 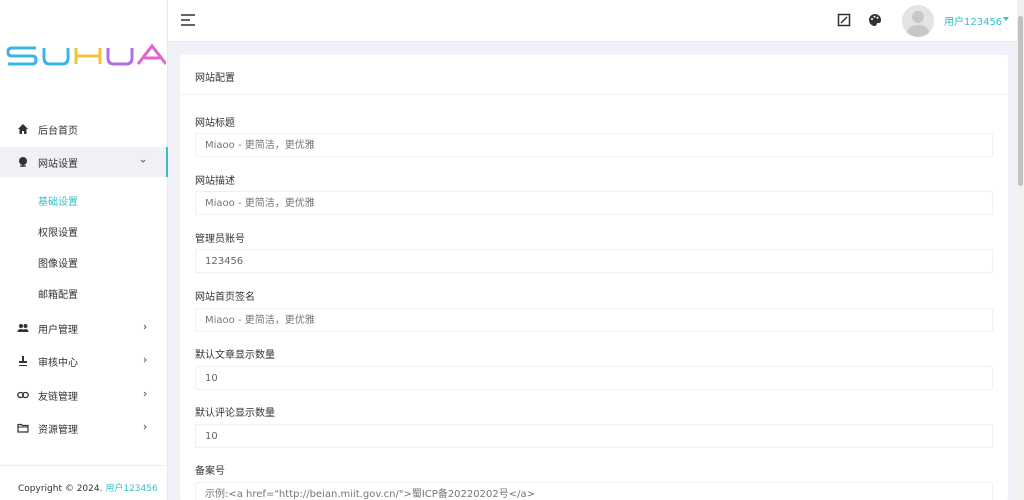 What do you see at coordinates (84, 428) in the screenshot?
I see `nav-item-resource-management: 资源管理` at bounding box center [84, 428].